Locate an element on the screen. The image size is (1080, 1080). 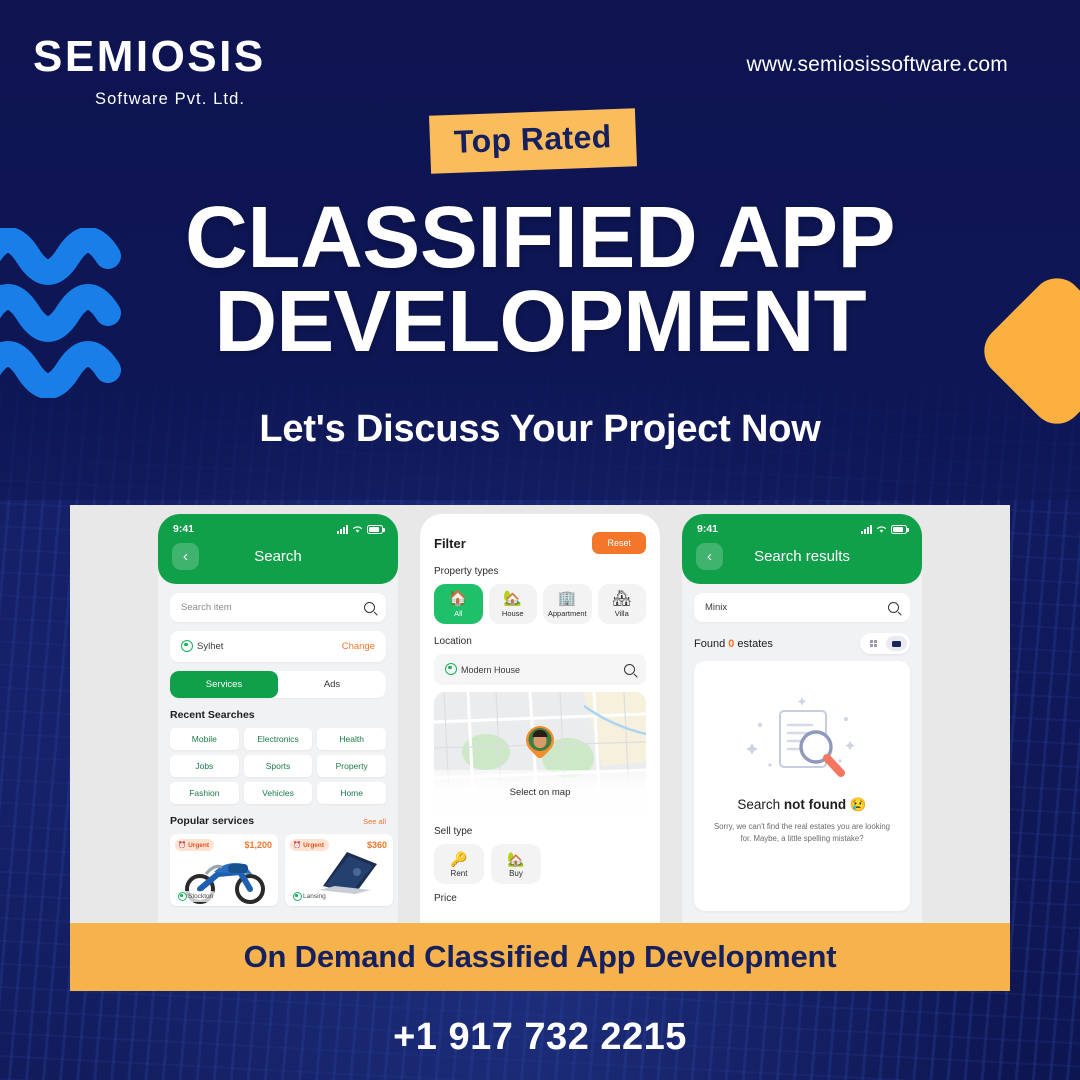
top-rated-badge: Top Rated is located at coordinates (533, 141).